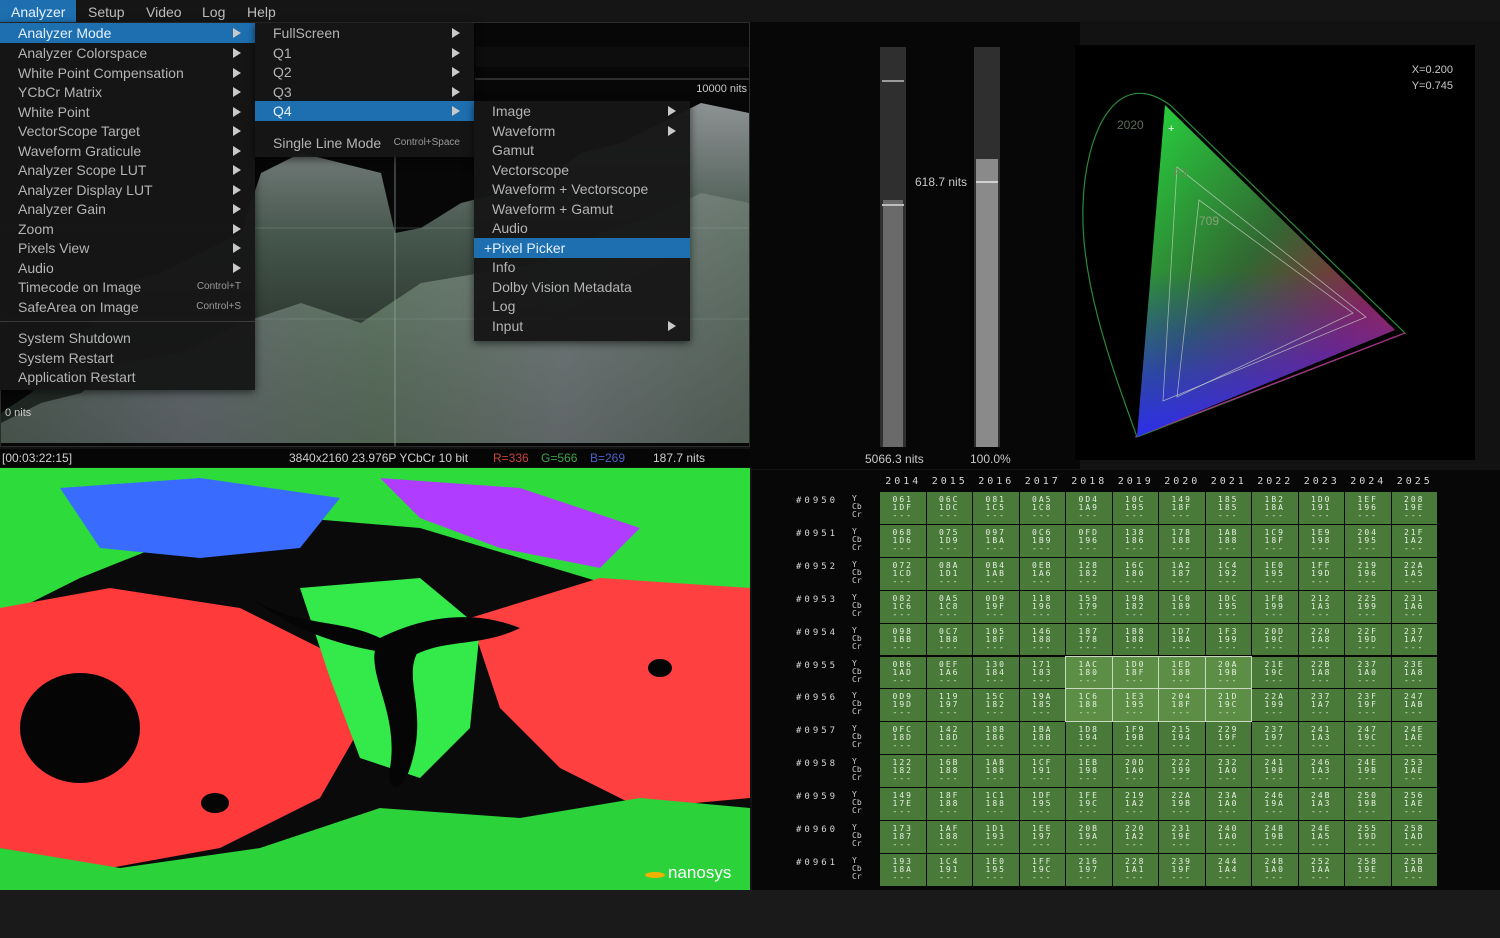  I want to click on pixel-cell: 146 188 ---, so click(1042, 639).